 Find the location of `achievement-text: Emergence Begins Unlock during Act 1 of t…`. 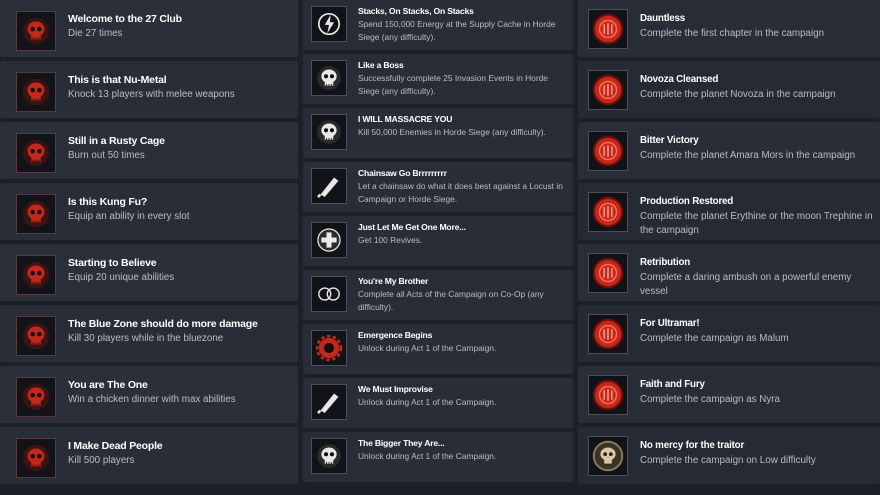

achievement-text: Emergence Begins Unlock during Act 1 of t… is located at coordinates (427, 342).